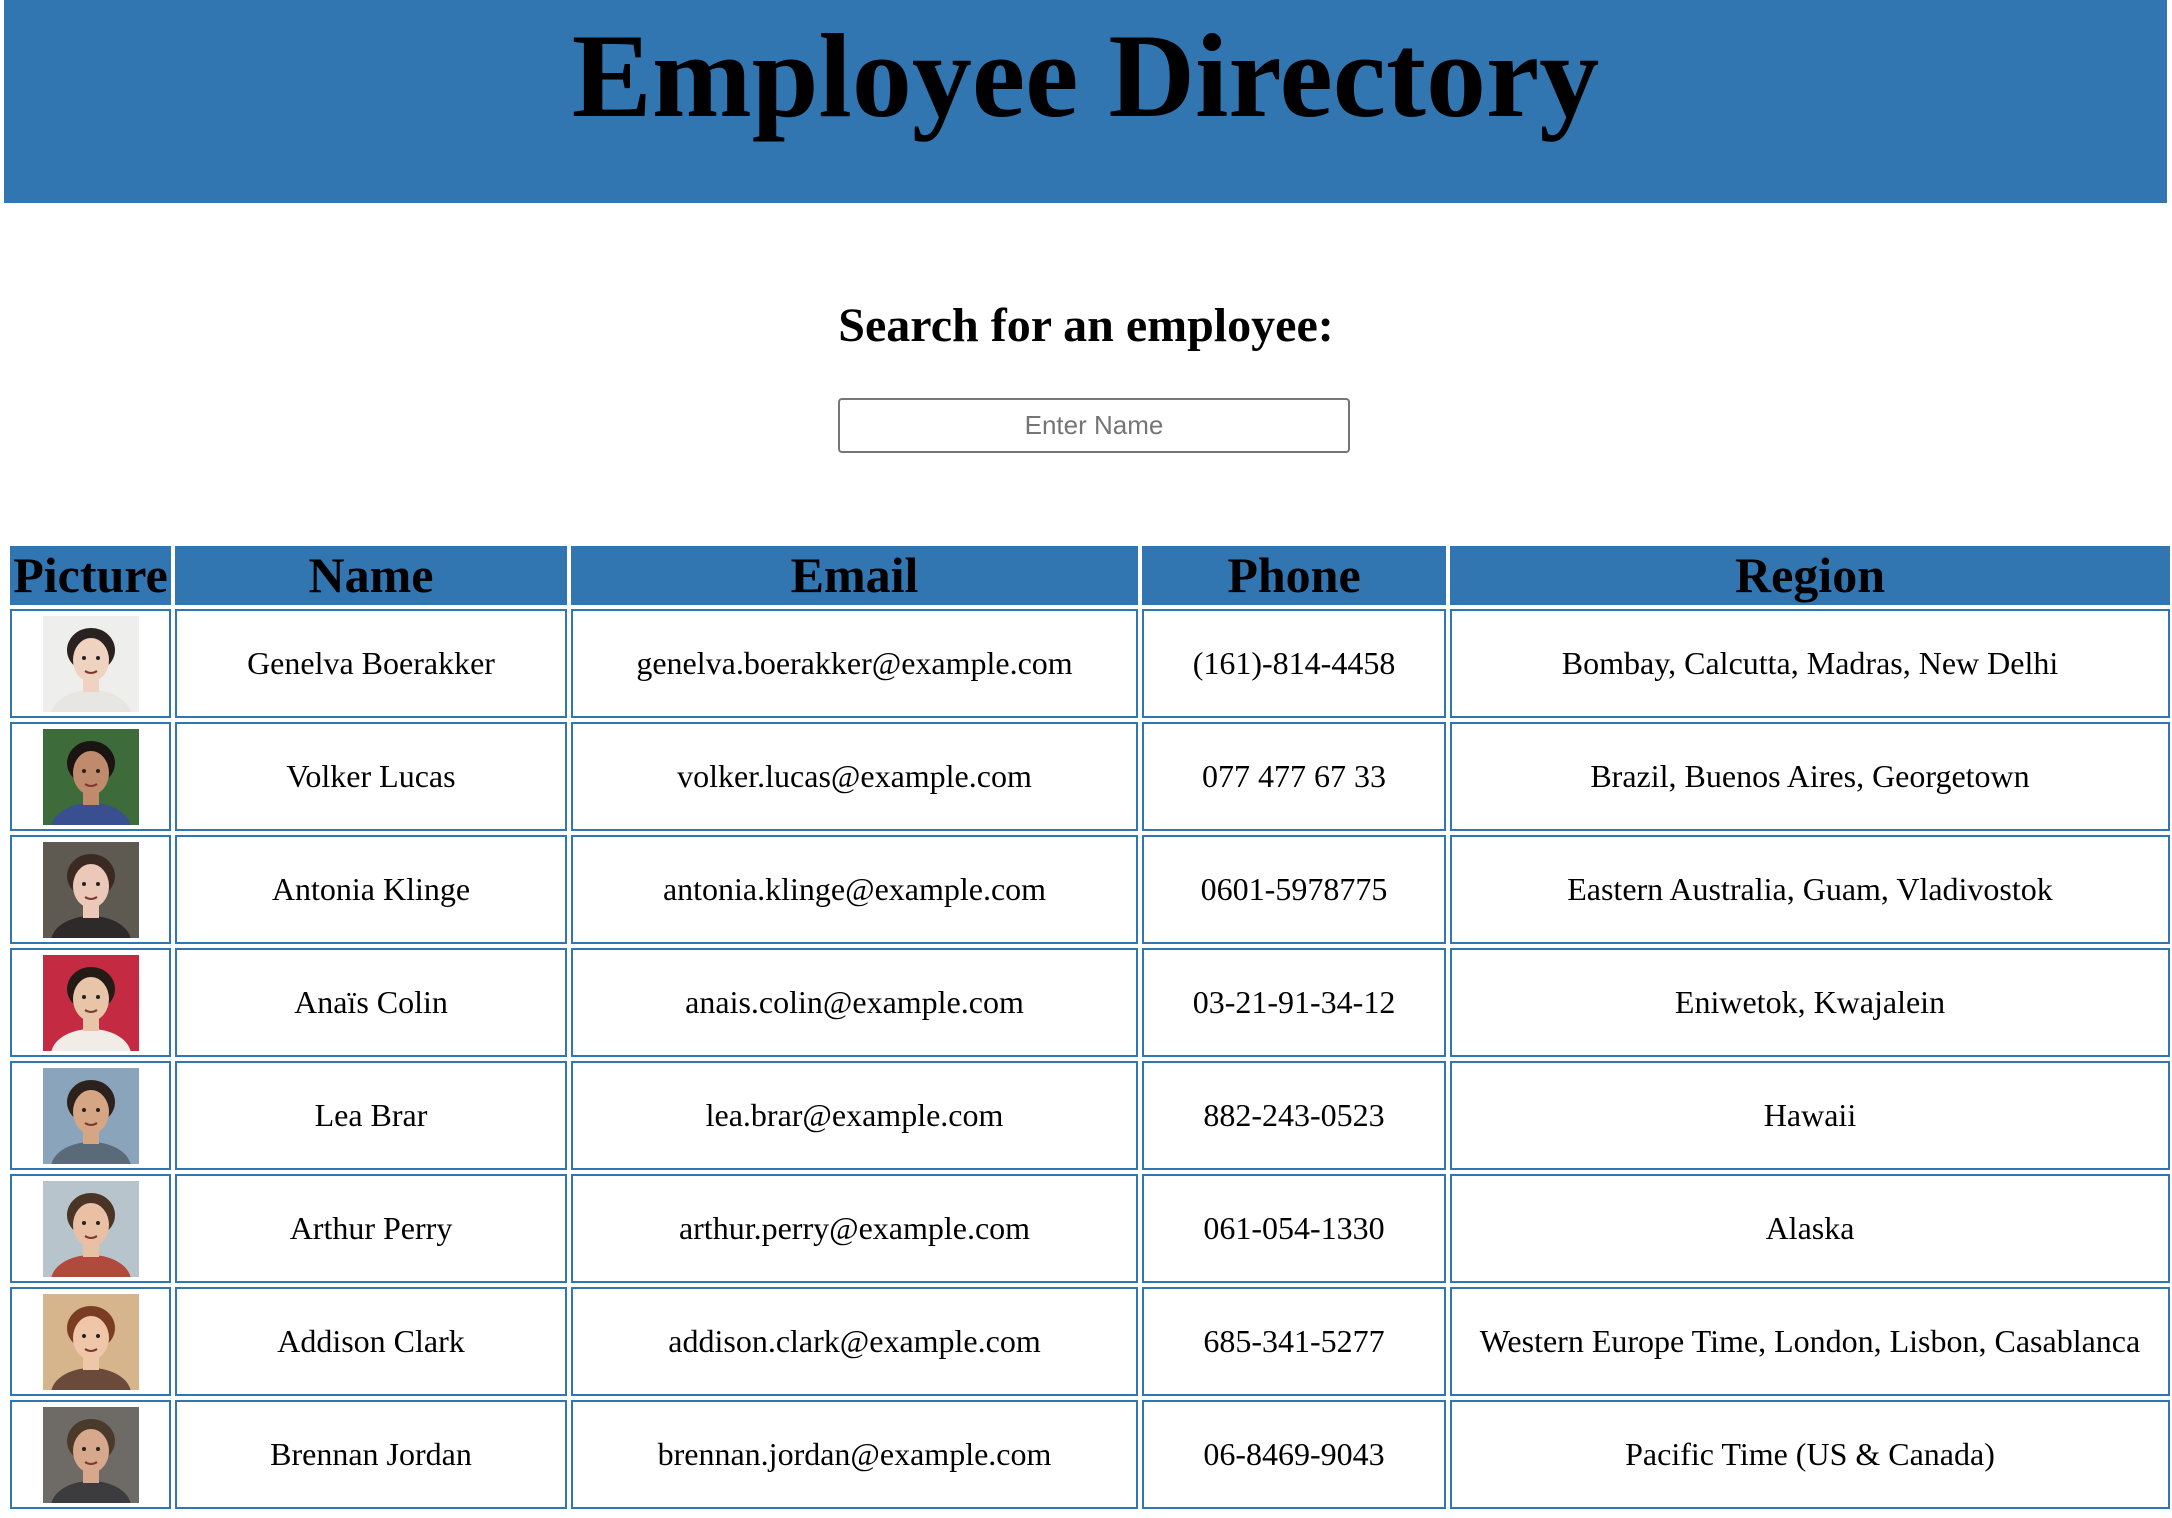  What do you see at coordinates (1810, 889) in the screenshot?
I see `region-cell: Eastern Australia, Guam, Vladivostok` at bounding box center [1810, 889].